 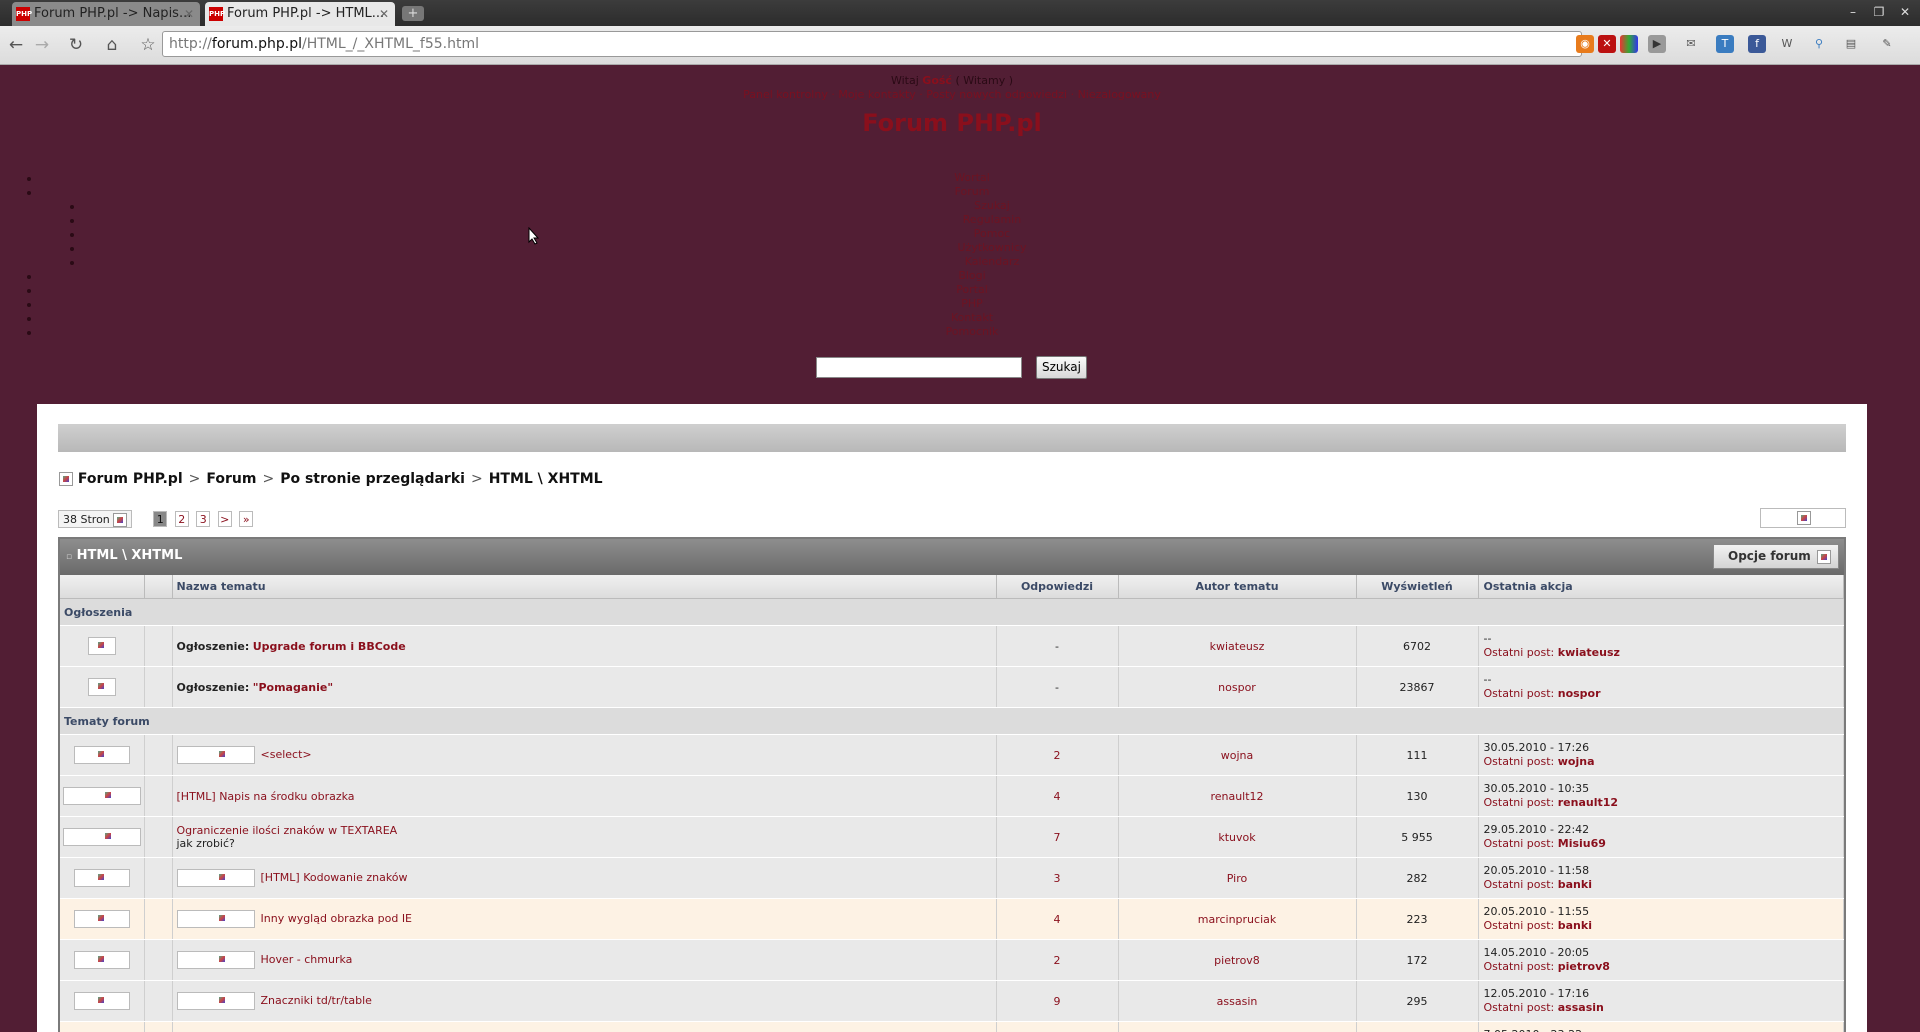 What do you see at coordinates (224, 519) in the screenshot?
I see `next-page-link: >` at bounding box center [224, 519].